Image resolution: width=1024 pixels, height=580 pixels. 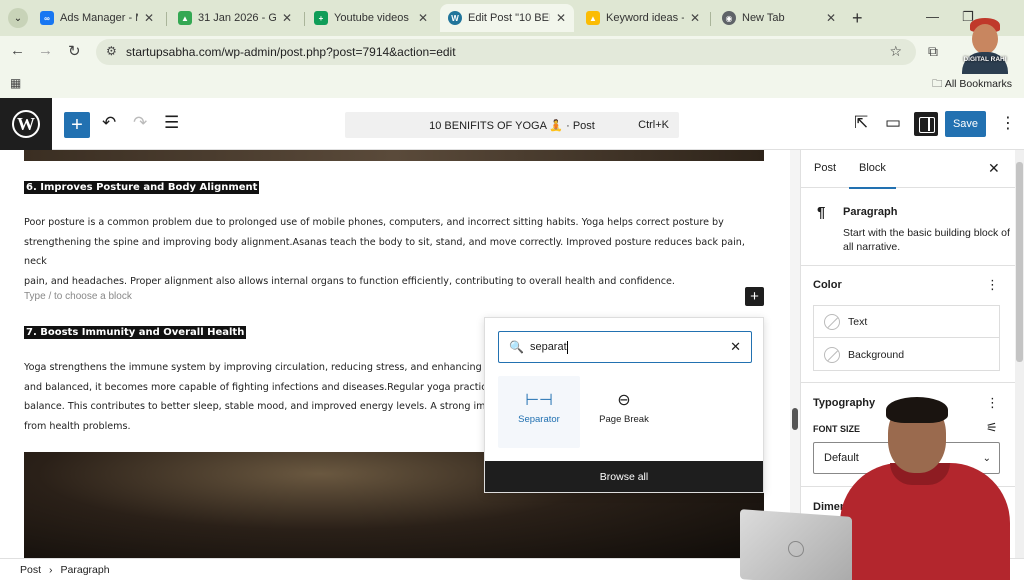 What do you see at coordinates (937, 84) in the screenshot?
I see `folder-icon: 🗀` at bounding box center [937, 84].